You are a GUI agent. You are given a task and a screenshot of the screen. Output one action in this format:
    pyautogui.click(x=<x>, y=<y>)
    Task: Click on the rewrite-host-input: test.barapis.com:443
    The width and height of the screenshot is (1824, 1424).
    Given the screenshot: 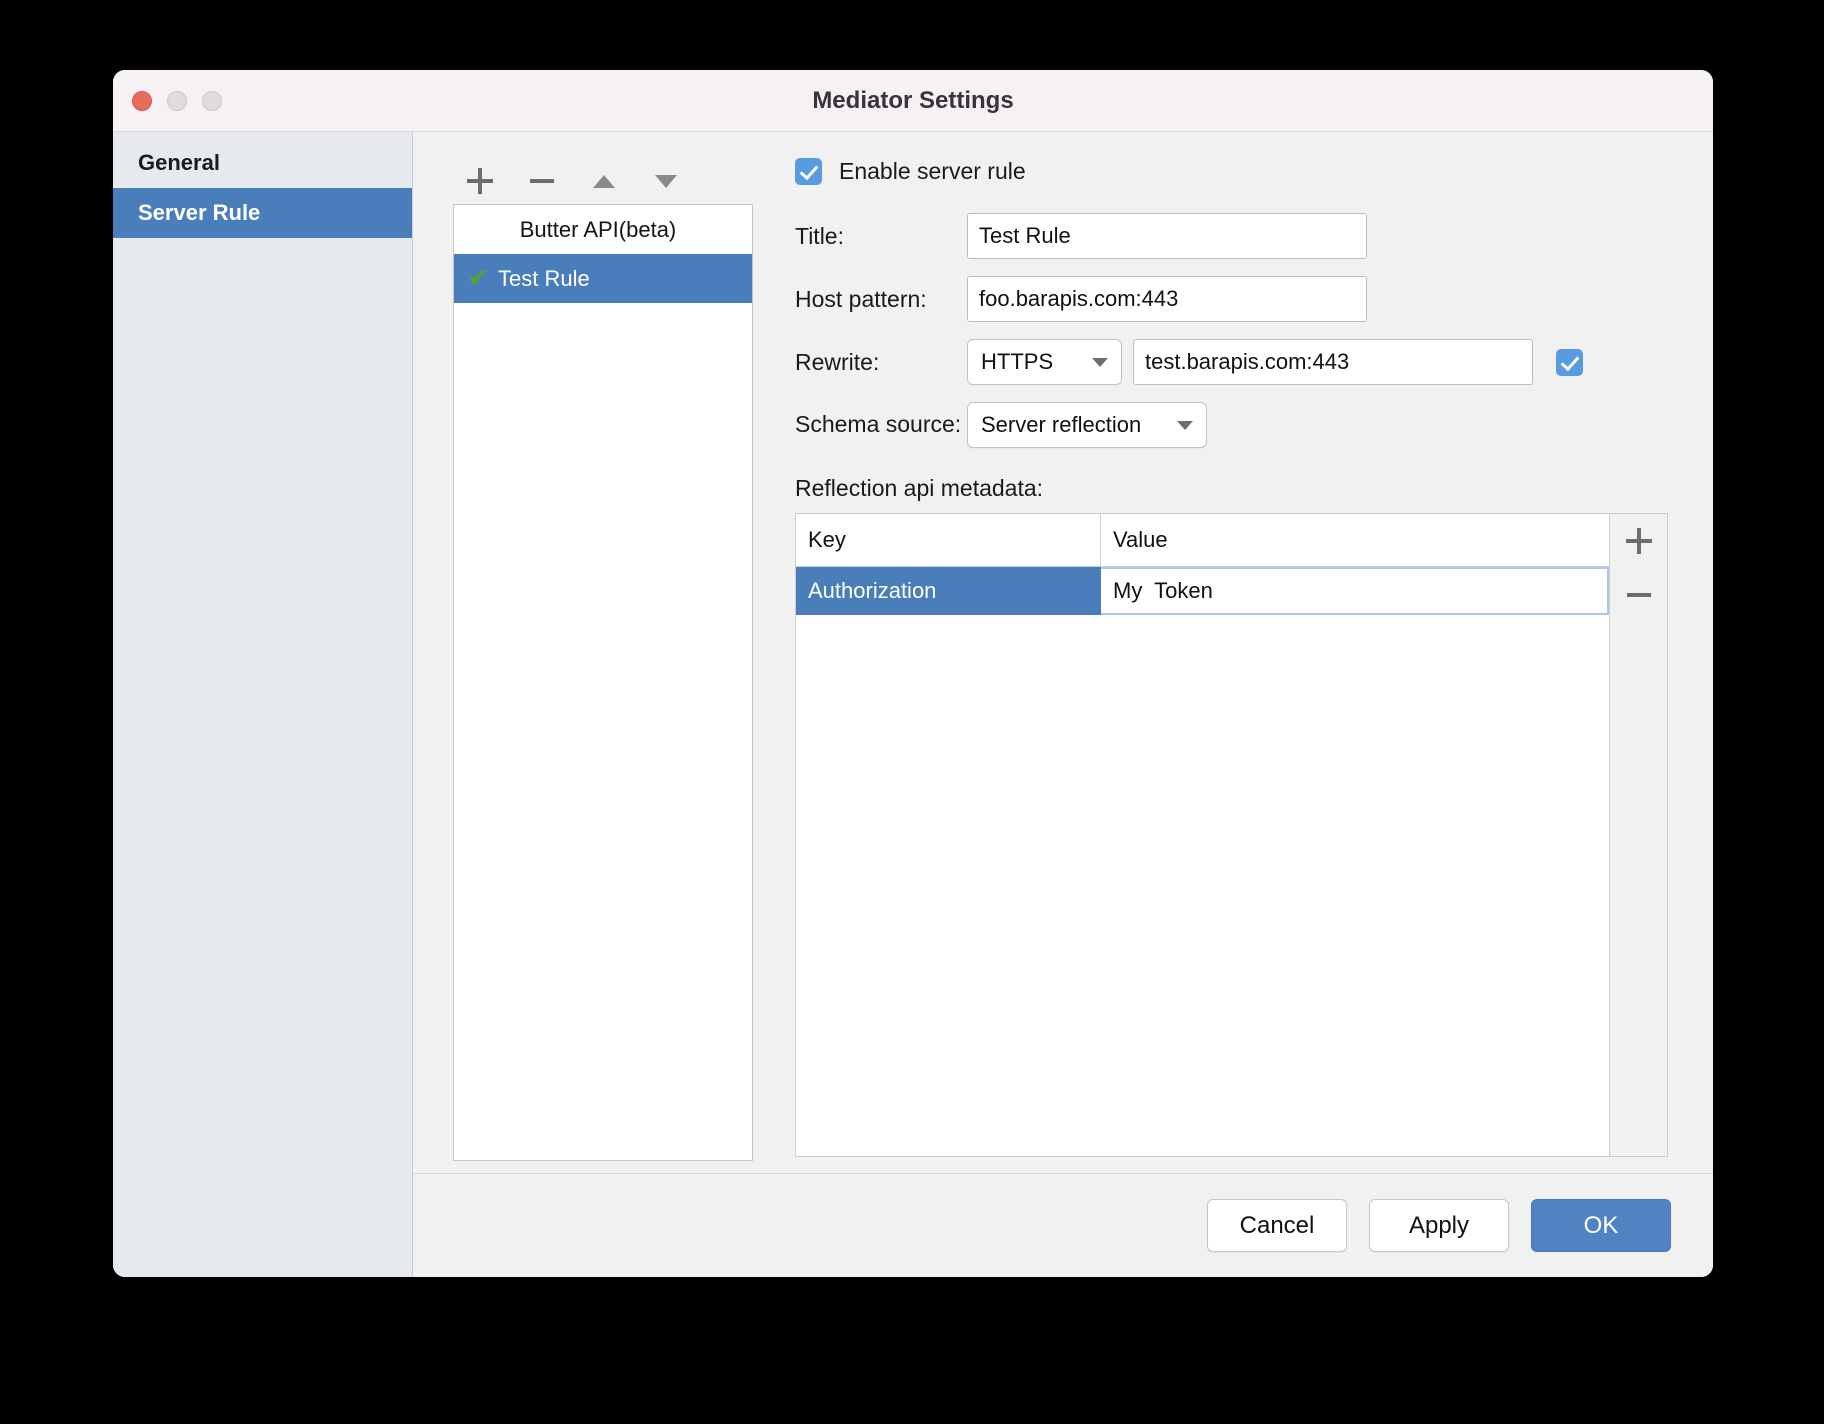 What is the action you would take?
    pyautogui.click(x=1333, y=362)
    